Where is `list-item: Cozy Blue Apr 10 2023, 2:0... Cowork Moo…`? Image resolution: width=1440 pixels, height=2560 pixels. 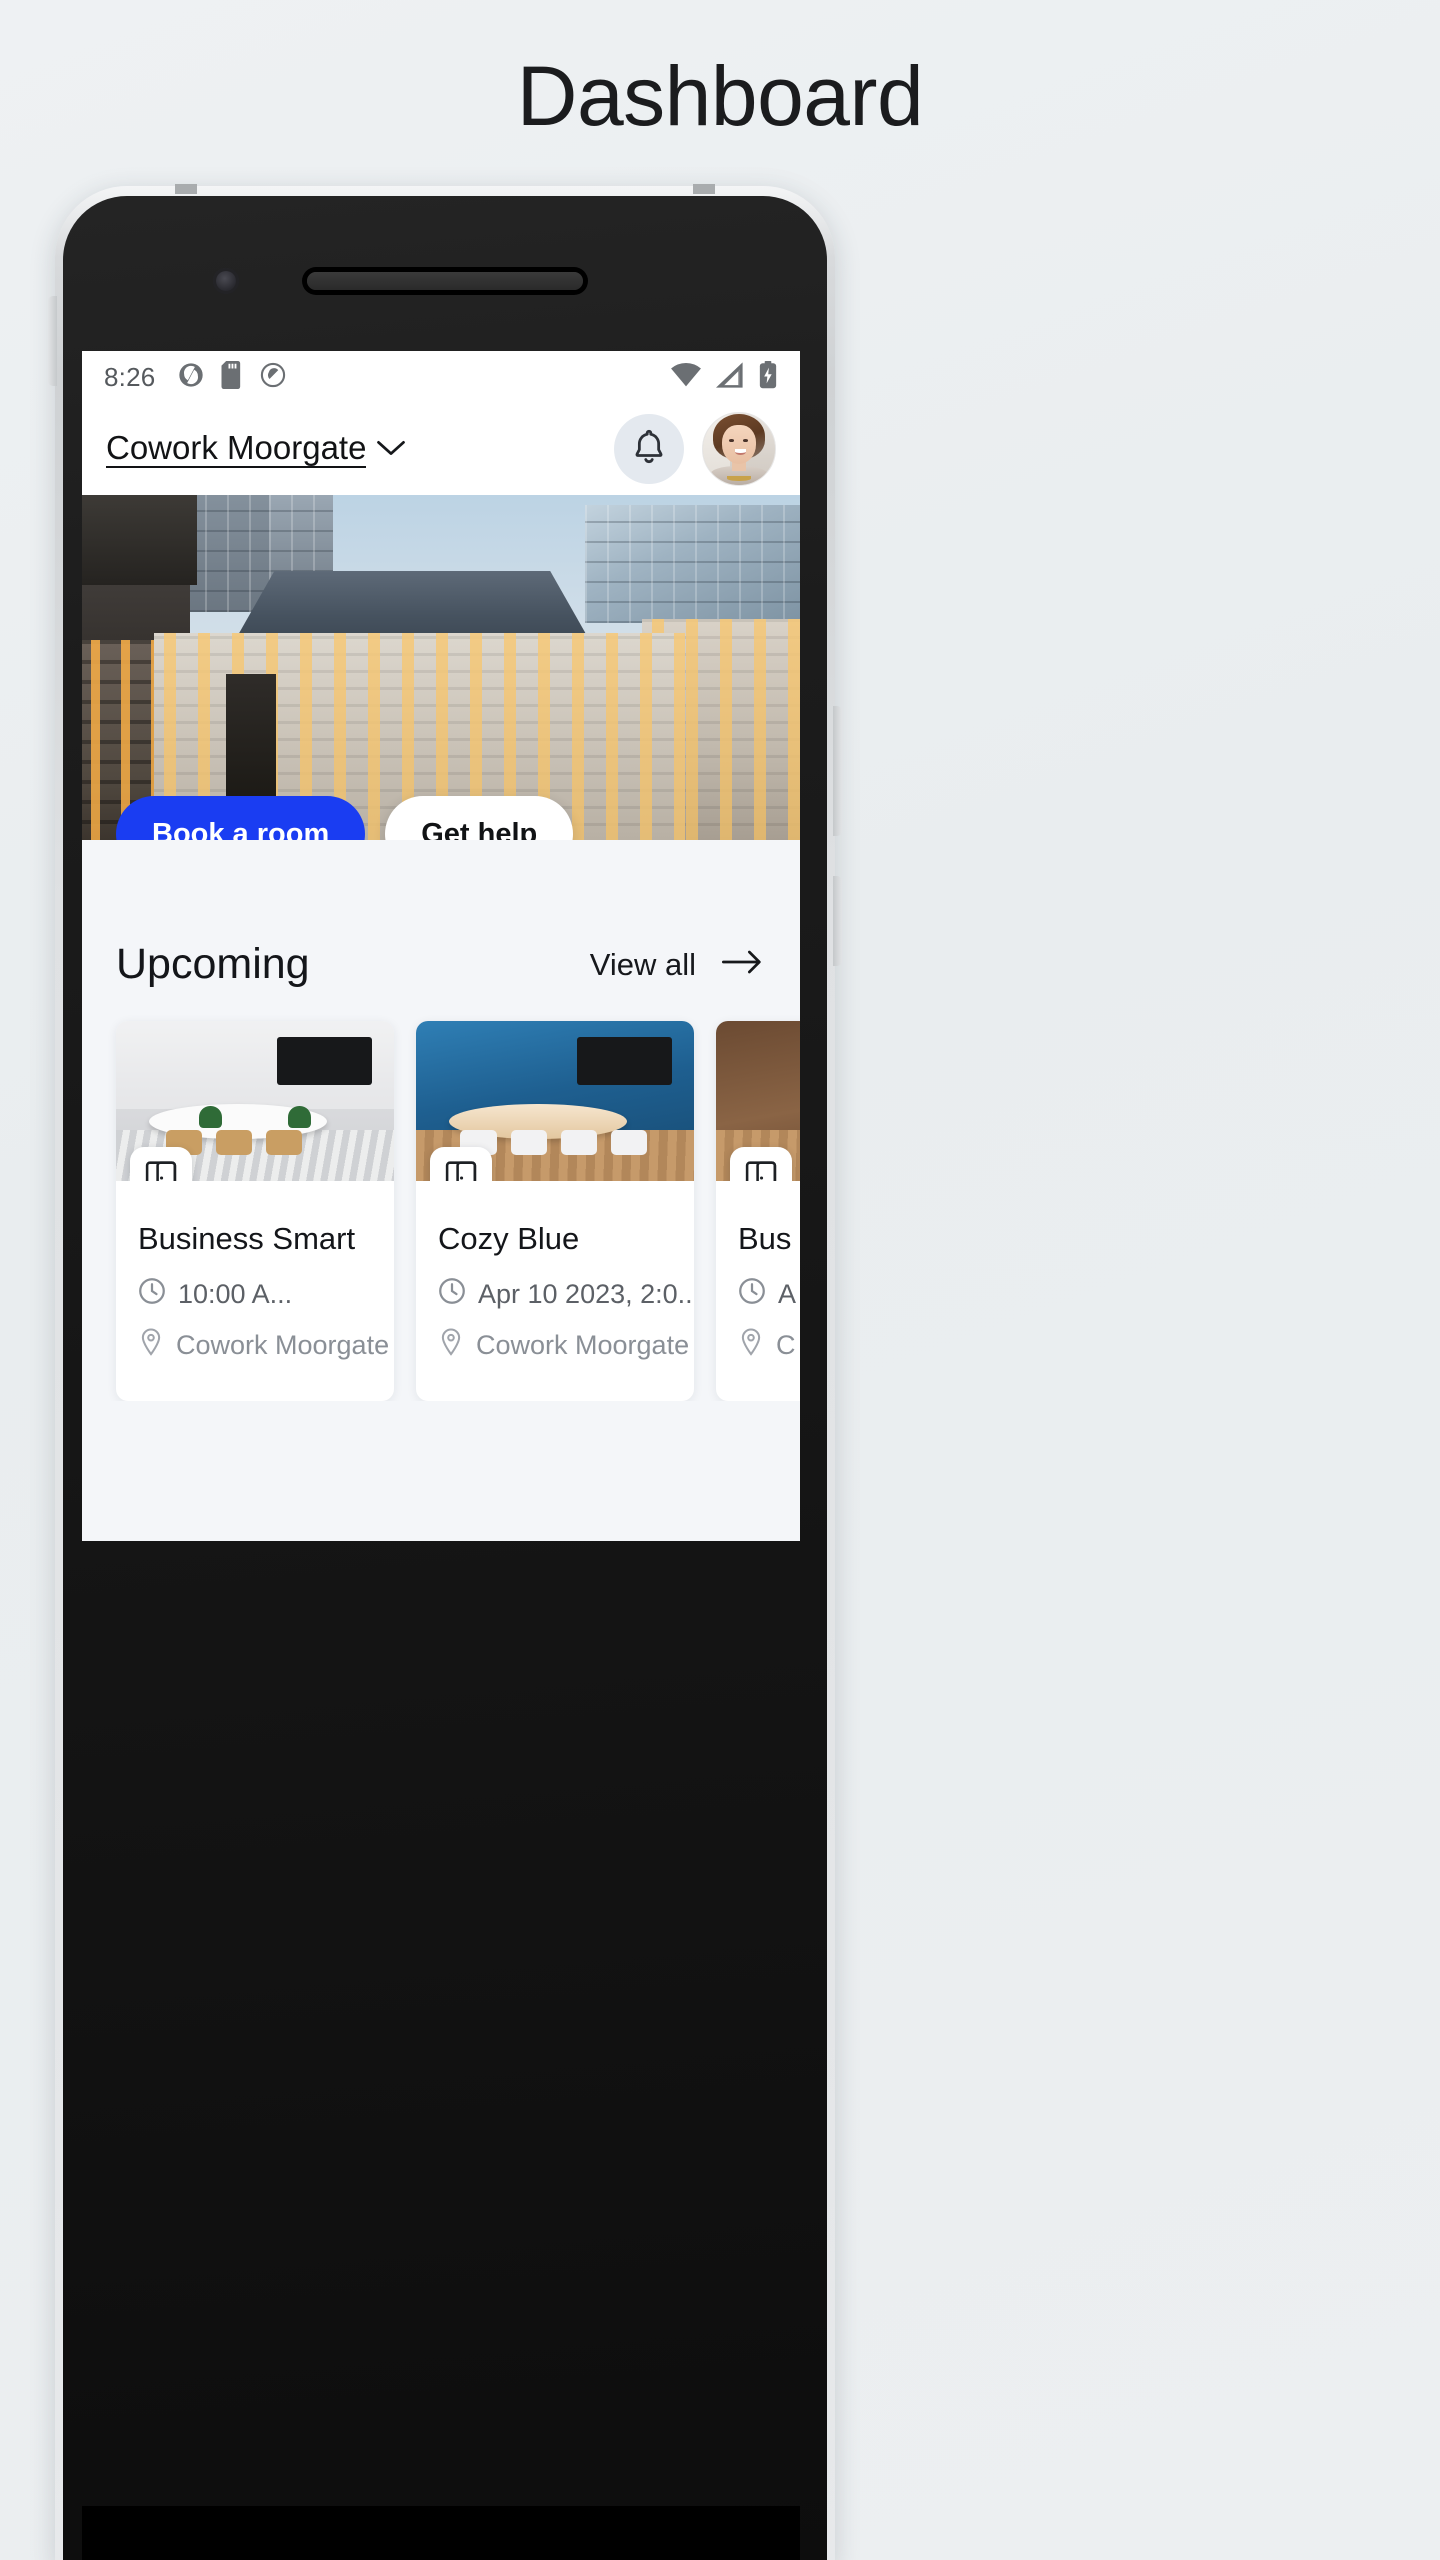 list-item: Cozy Blue Apr 10 2023, 2:0... Cowork Moo… is located at coordinates (555, 1211).